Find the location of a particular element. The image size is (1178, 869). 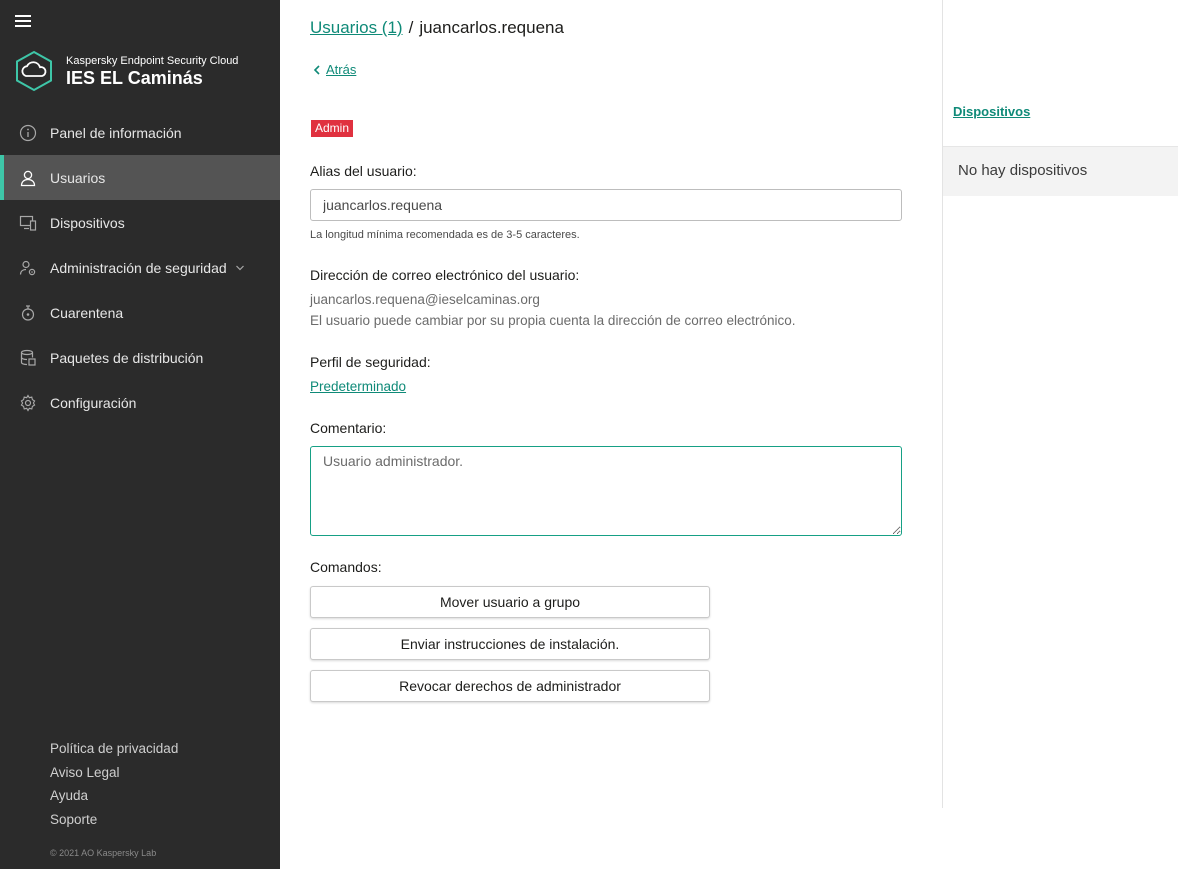

chevron-down-icon is located at coordinates (240, 268).